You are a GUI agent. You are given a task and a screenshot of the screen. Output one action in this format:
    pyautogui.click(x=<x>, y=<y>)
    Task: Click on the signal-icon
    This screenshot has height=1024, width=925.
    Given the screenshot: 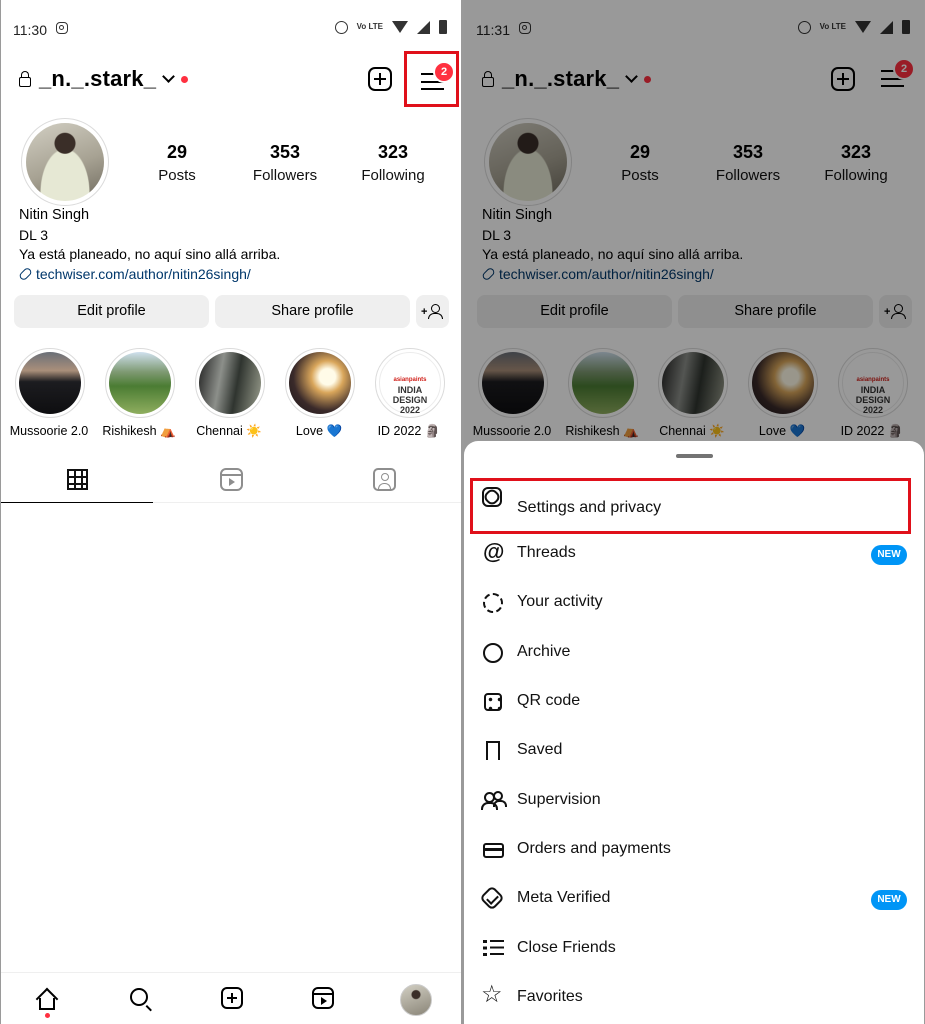 What is the action you would take?
    pyautogui.click(x=423, y=27)
    